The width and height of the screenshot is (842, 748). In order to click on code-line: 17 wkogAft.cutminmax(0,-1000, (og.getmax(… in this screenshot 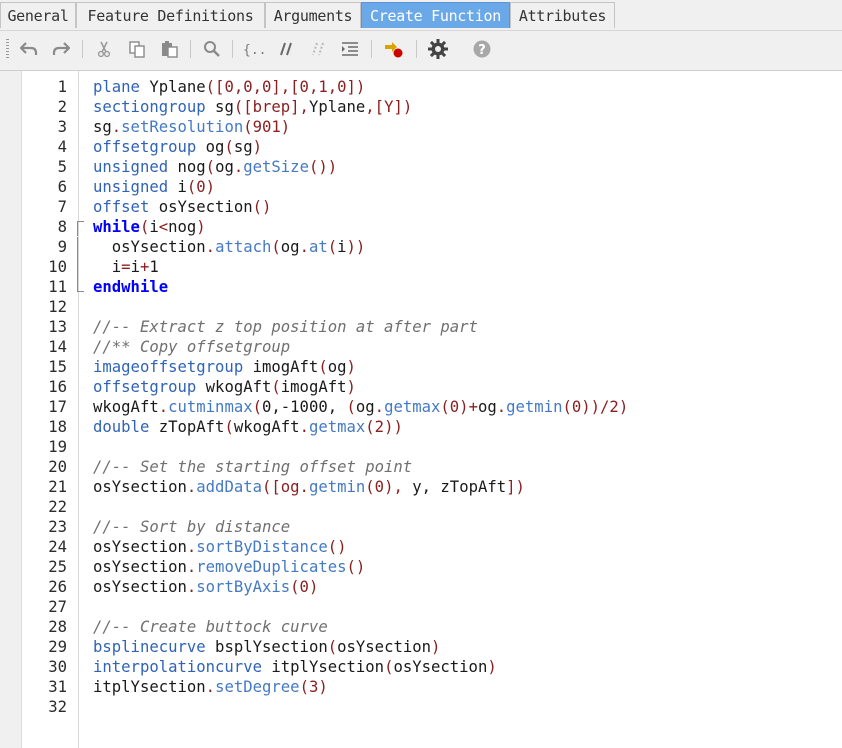, I will do `click(445, 407)`.